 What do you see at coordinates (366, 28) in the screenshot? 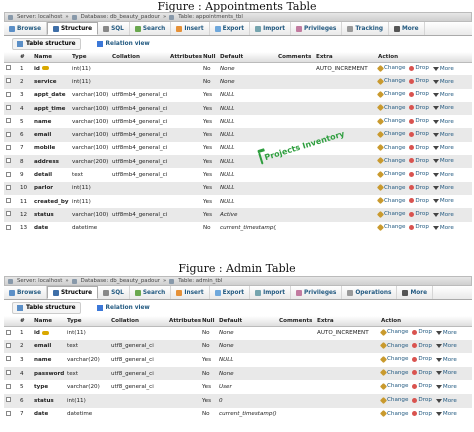
I see `tab-tracking: Tracking` at bounding box center [366, 28].